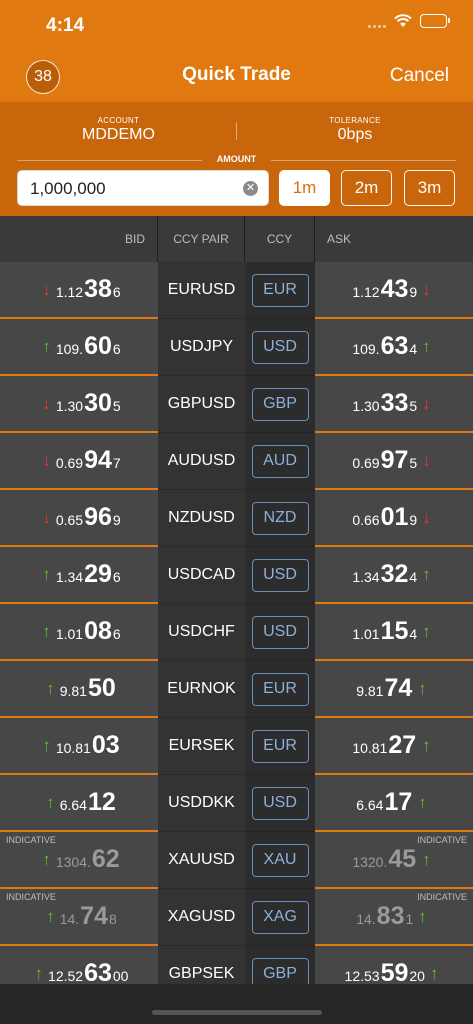 Image resolution: width=473 pixels, height=1024 pixels. Describe the element at coordinates (394, 746) in the screenshot. I see `ask-cell: 10.81 27 ↑` at that location.